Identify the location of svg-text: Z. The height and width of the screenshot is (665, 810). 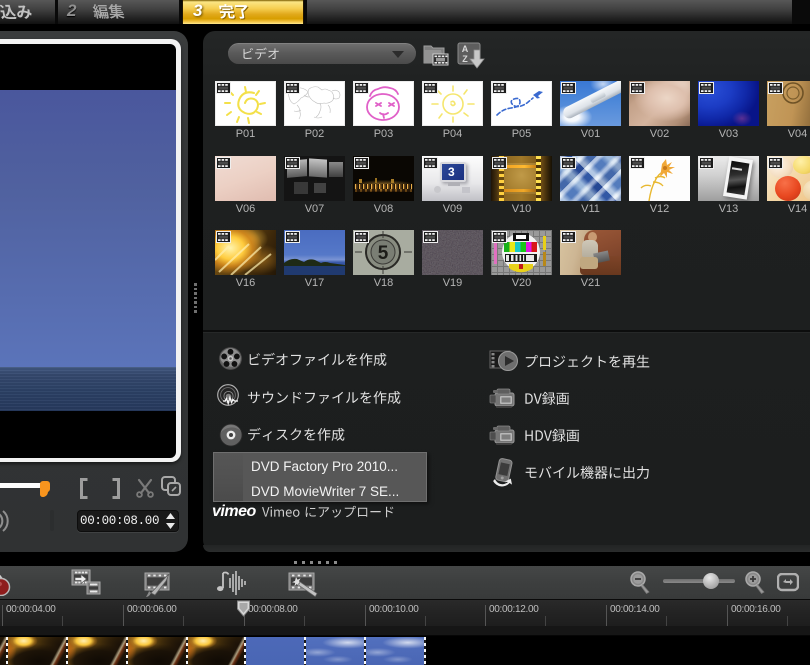
(465, 59).